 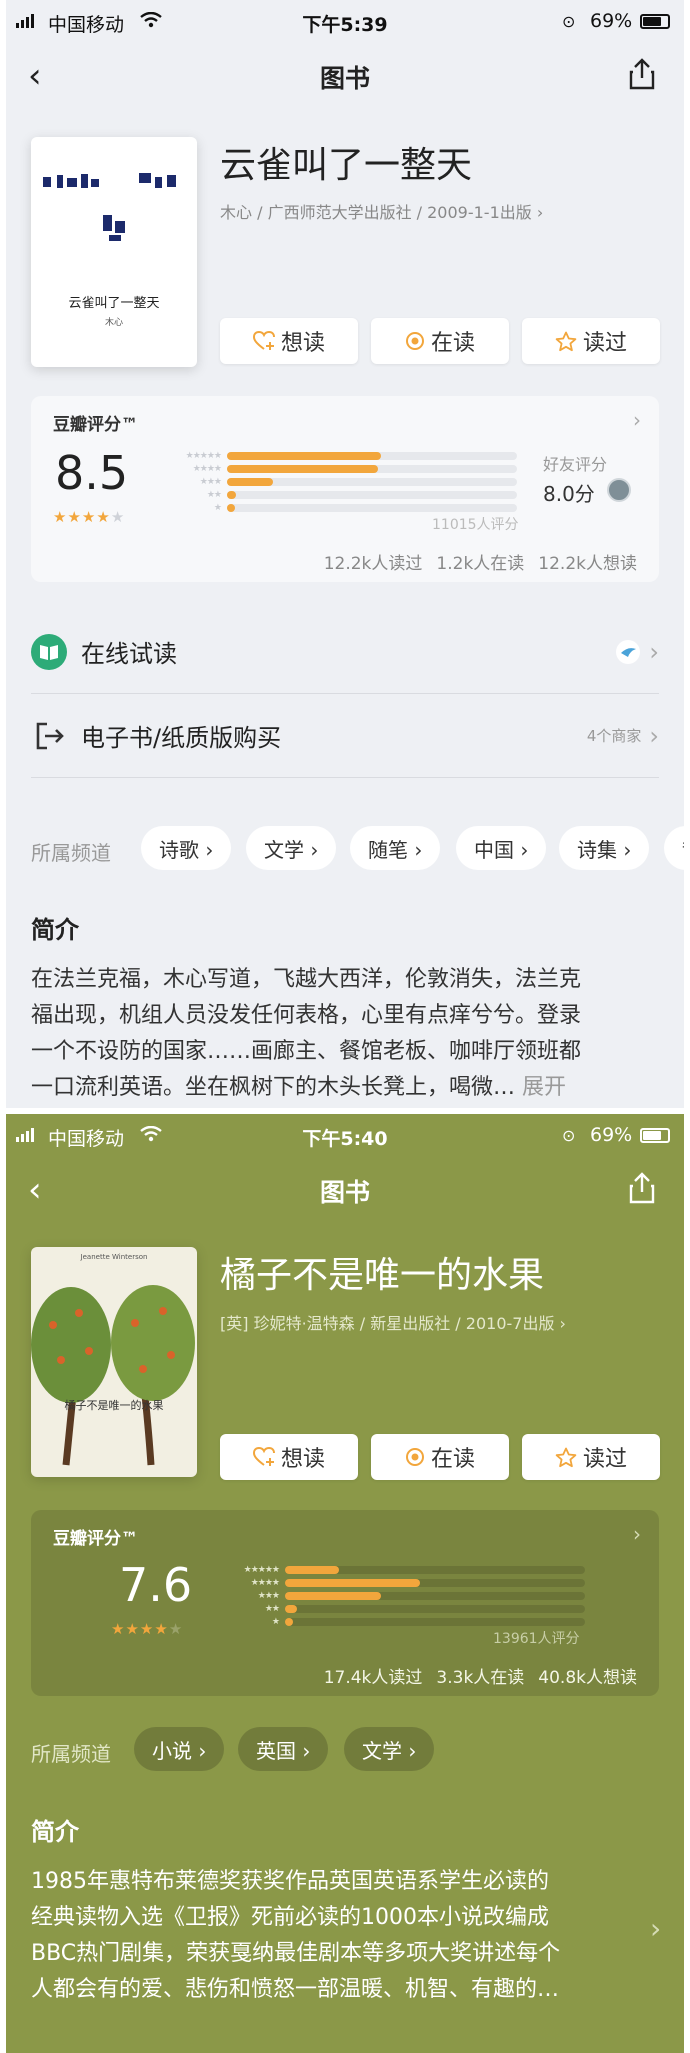 What do you see at coordinates (575, 464) in the screenshot?
I see `friend-rating-label: 好友评分` at bounding box center [575, 464].